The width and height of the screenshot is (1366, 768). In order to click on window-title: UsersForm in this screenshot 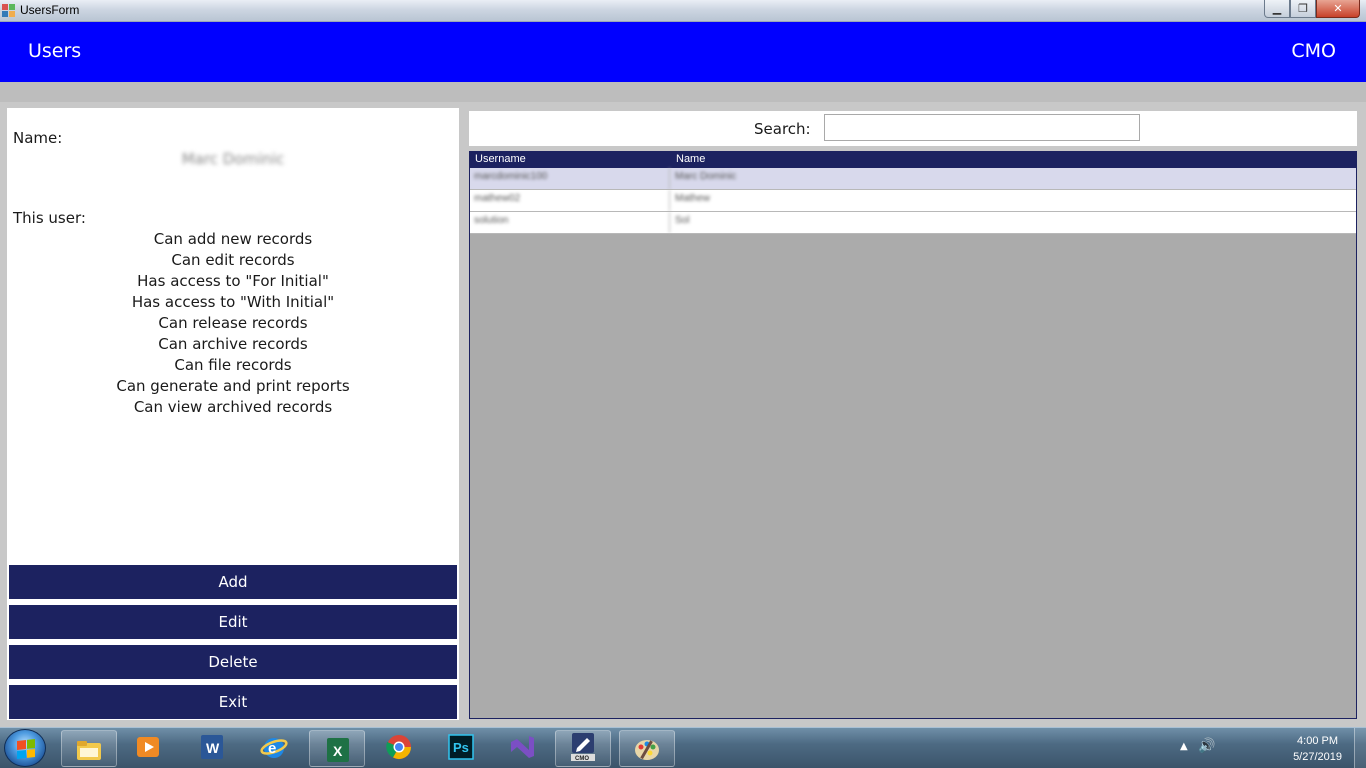, I will do `click(50, 10)`.